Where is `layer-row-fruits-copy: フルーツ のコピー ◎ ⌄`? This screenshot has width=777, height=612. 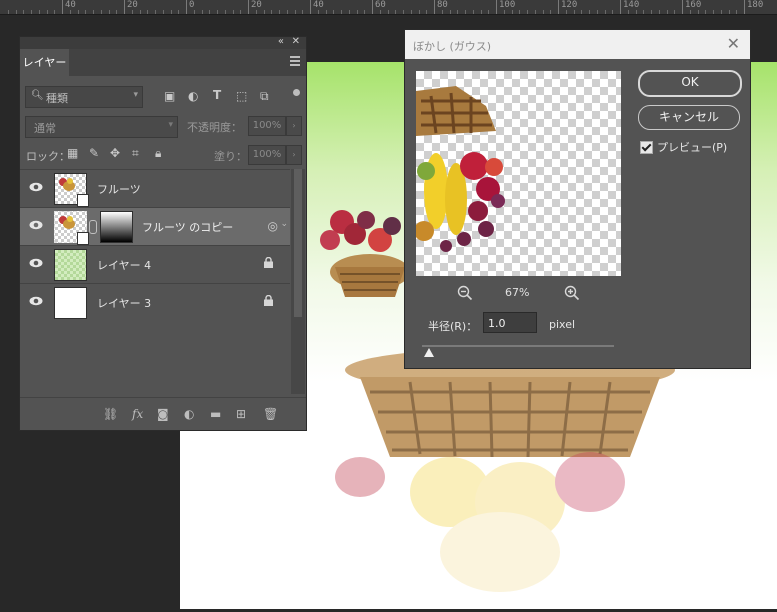 layer-row-fruits-copy: フルーツ のコピー ◎ ⌄ is located at coordinates (155, 226).